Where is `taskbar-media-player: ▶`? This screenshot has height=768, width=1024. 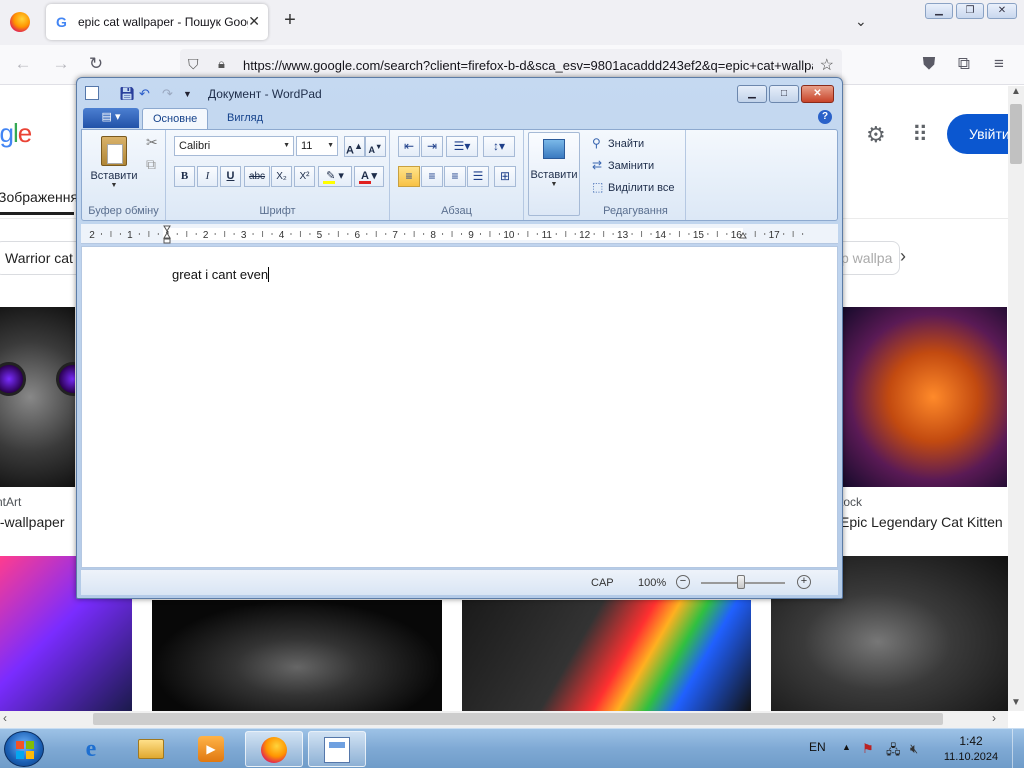 taskbar-media-player: ▶ is located at coordinates (211, 749).